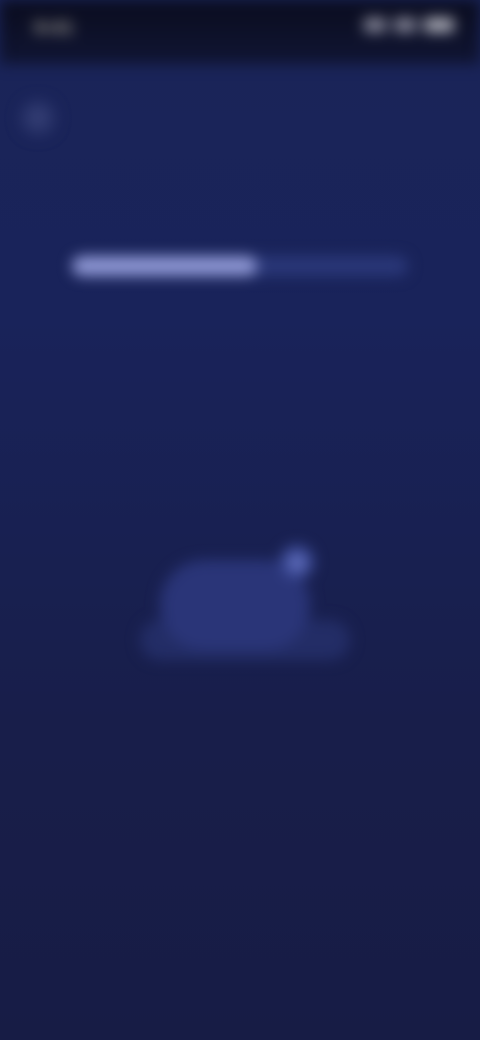 The image size is (480, 1040). I want to click on status-icons, so click(409, 25).